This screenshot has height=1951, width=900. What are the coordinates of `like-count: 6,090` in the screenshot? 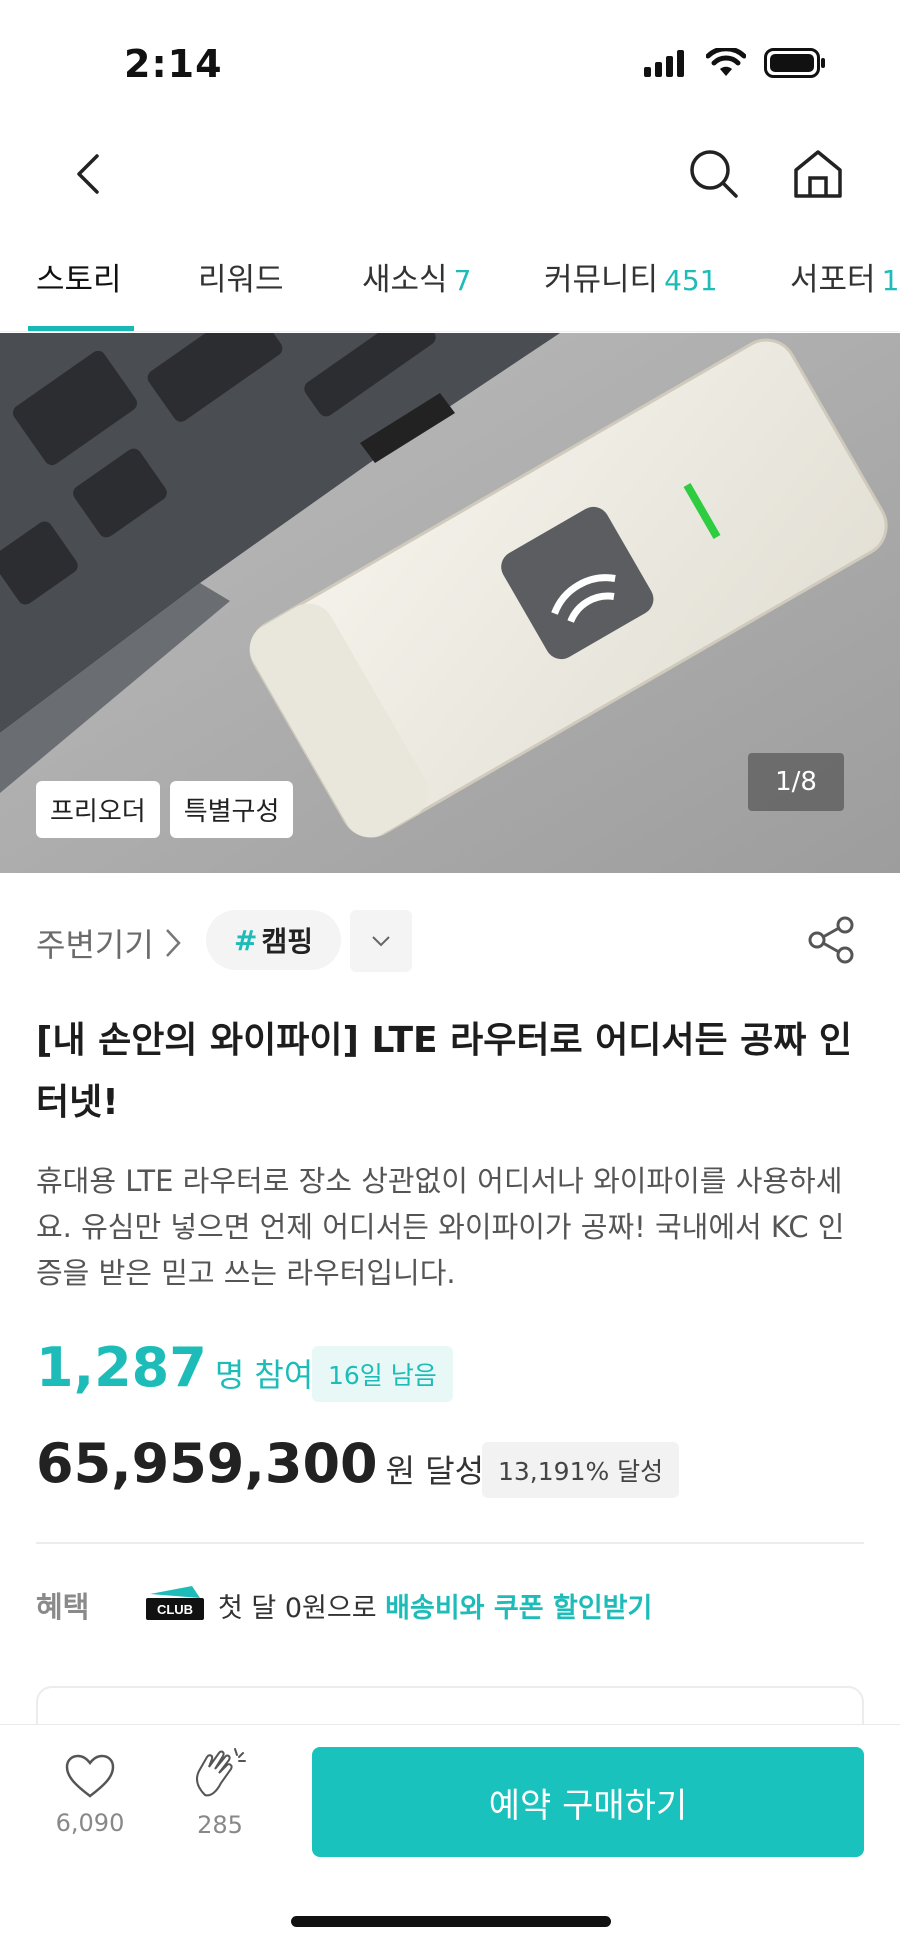 It's located at (90, 1823).